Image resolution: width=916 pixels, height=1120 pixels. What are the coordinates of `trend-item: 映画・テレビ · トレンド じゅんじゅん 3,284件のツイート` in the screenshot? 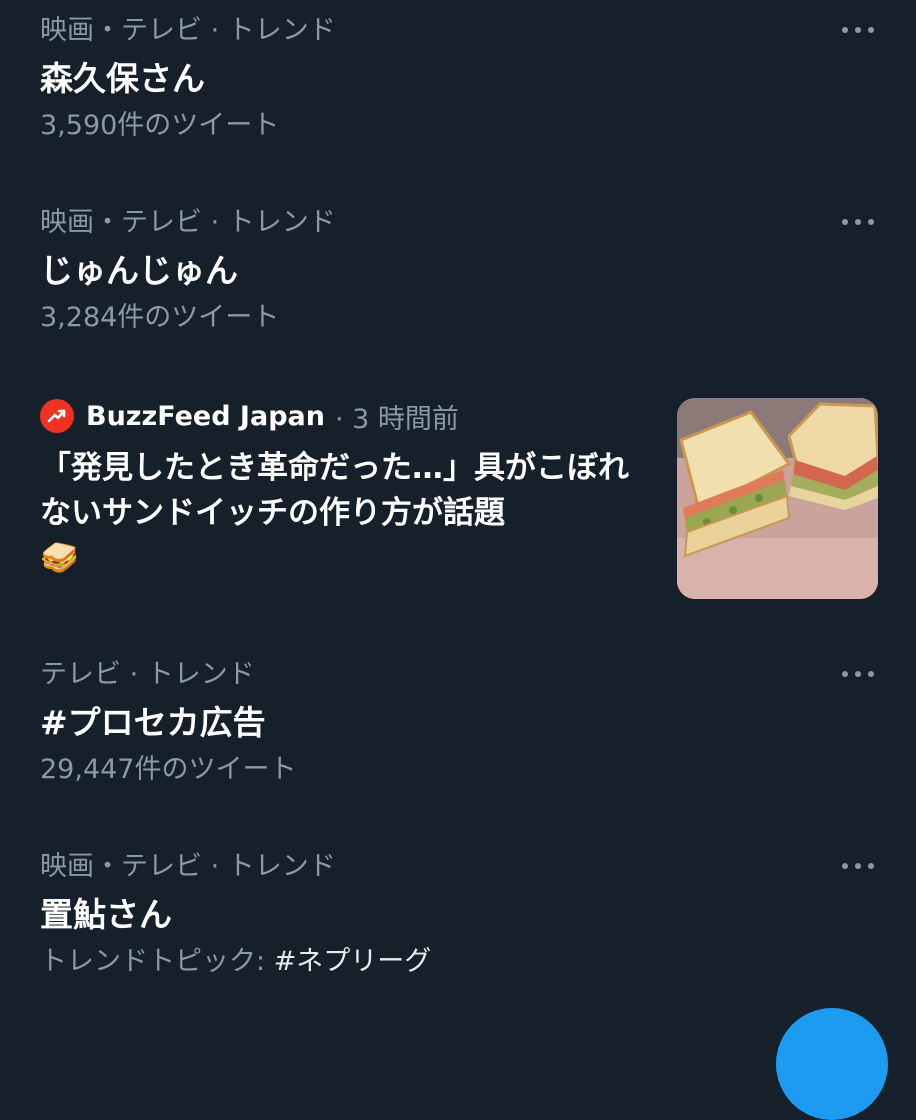 It's located at (458, 269).